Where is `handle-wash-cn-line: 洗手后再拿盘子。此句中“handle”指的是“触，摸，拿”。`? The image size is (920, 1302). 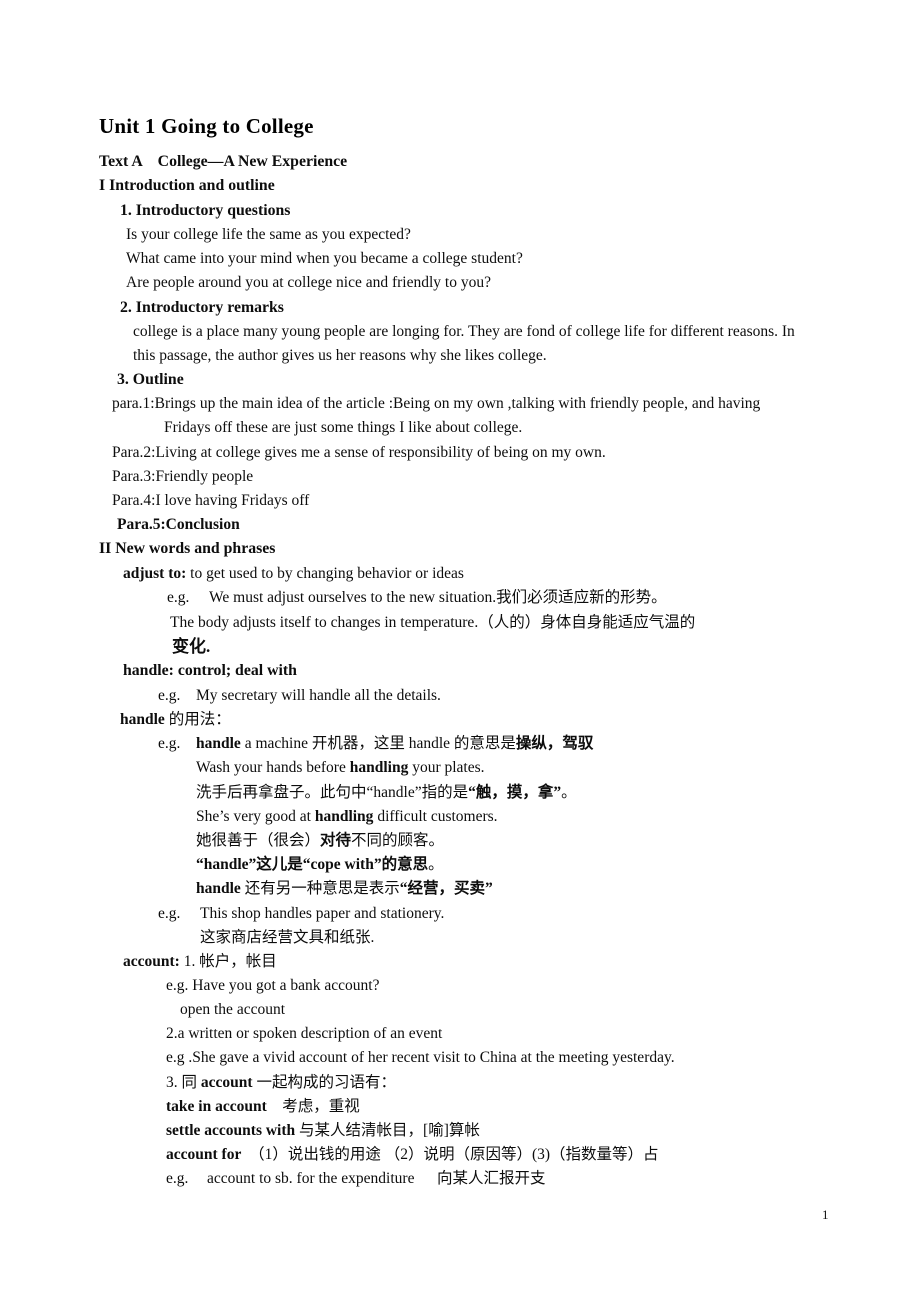
handle-wash-cn-line: 洗手后再拿盘子。此句中“handle”指的是“触，摸，拿”。 is located at coordinates (386, 793).